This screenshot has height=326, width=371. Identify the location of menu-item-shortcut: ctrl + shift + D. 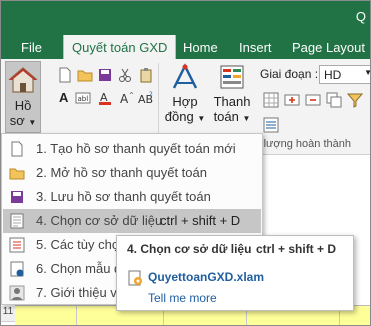
(200, 220).